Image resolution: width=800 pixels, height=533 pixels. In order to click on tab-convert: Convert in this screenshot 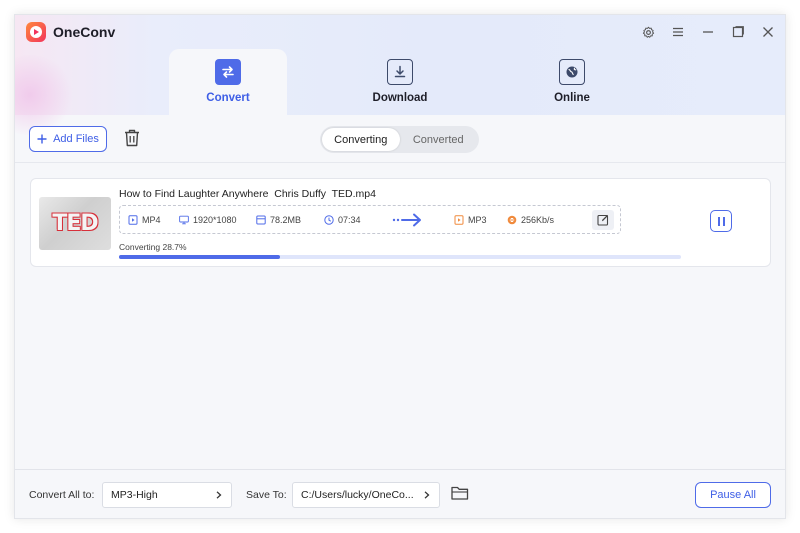, I will do `click(228, 82)`.